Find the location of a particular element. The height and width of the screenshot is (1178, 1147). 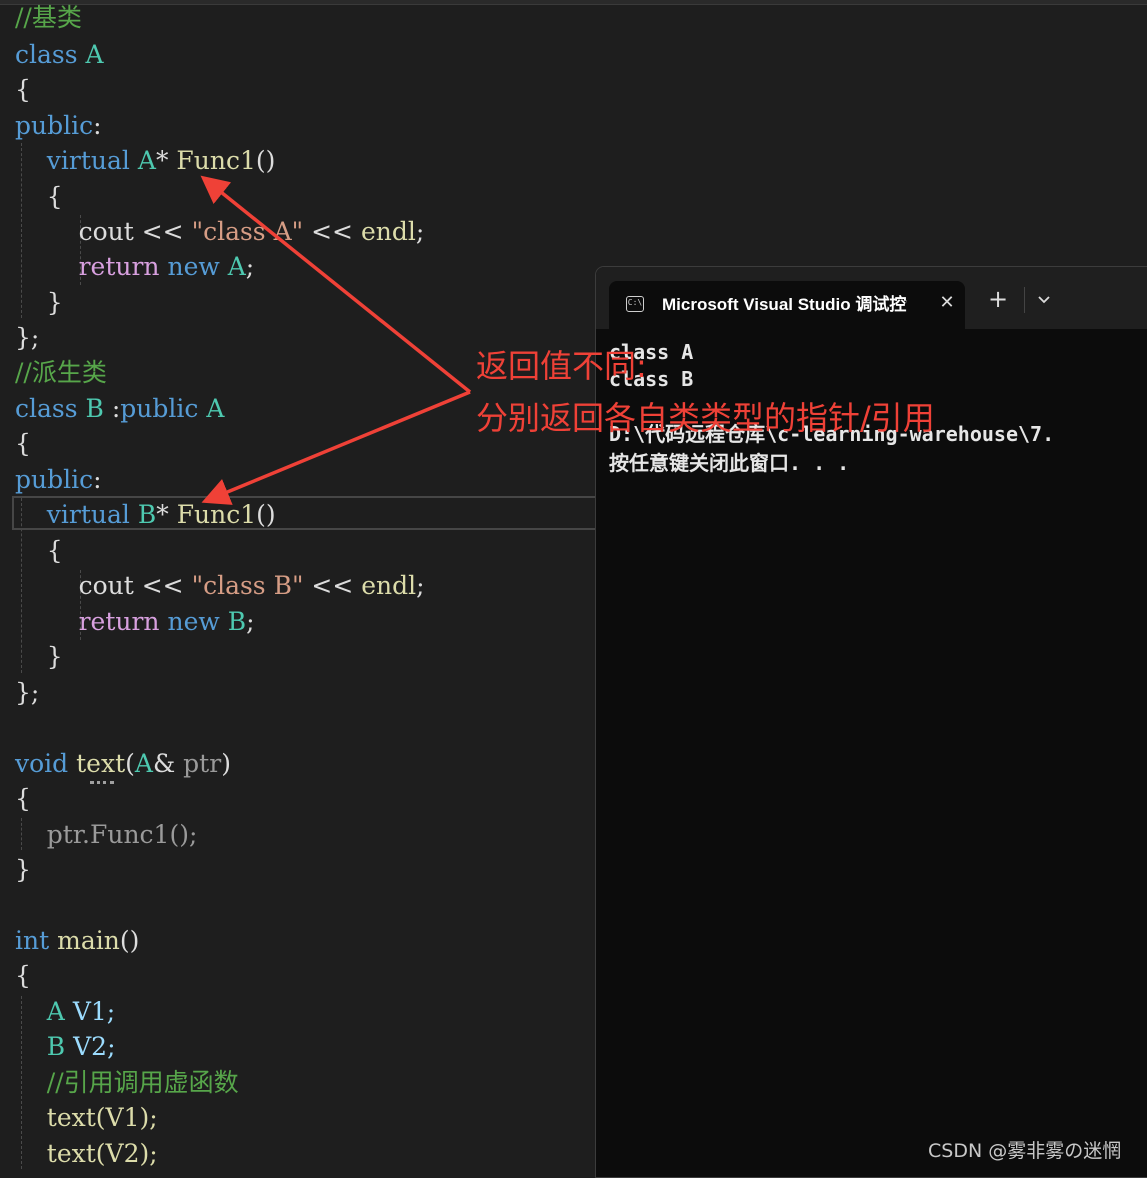

code-line: return new A; is located at coordinates (135, 266).